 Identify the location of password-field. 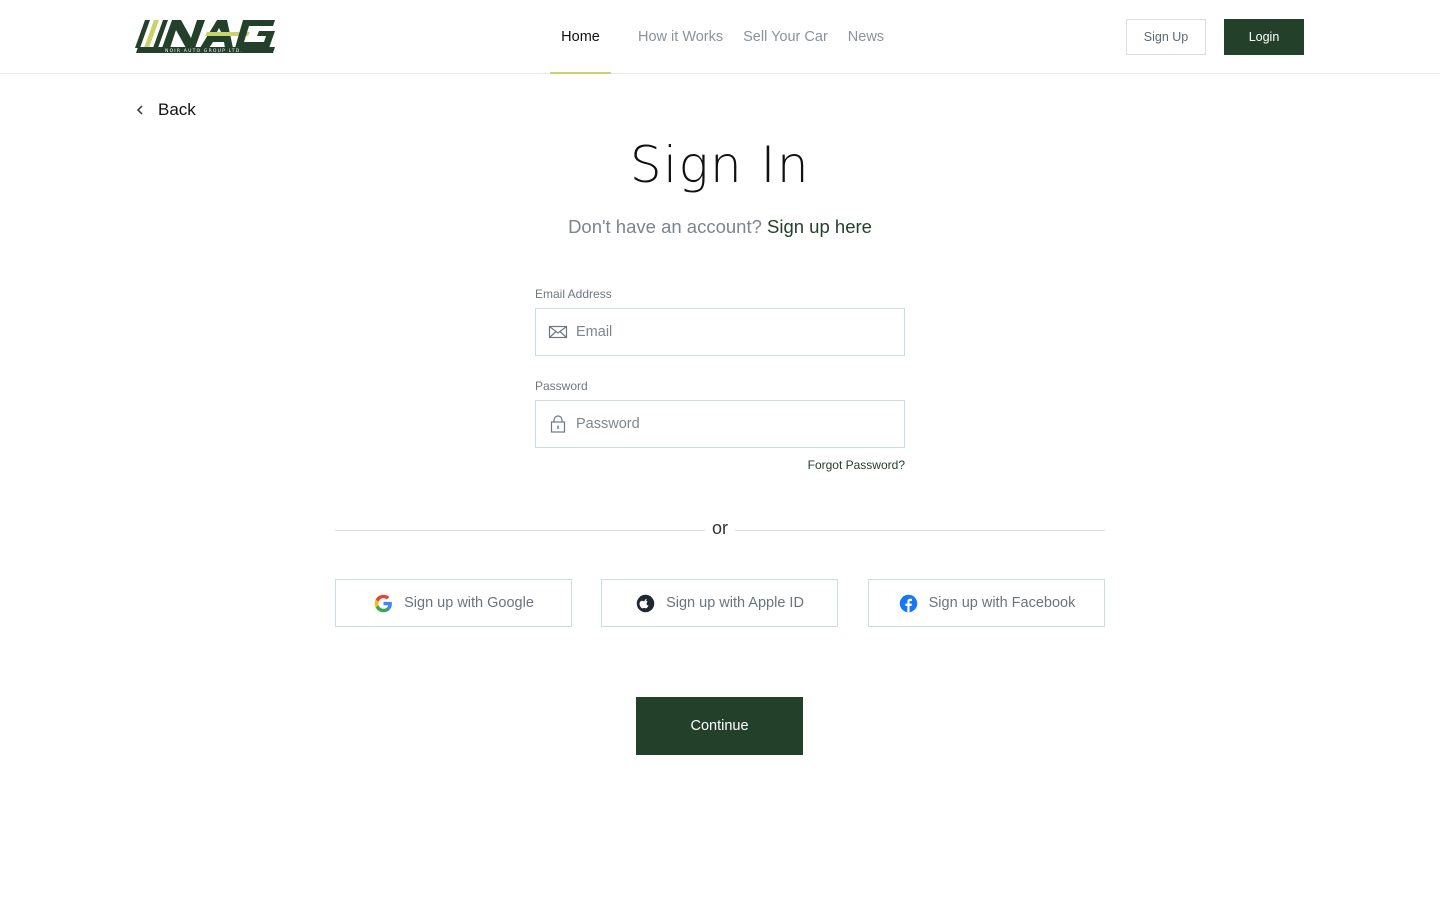
(720, 424).